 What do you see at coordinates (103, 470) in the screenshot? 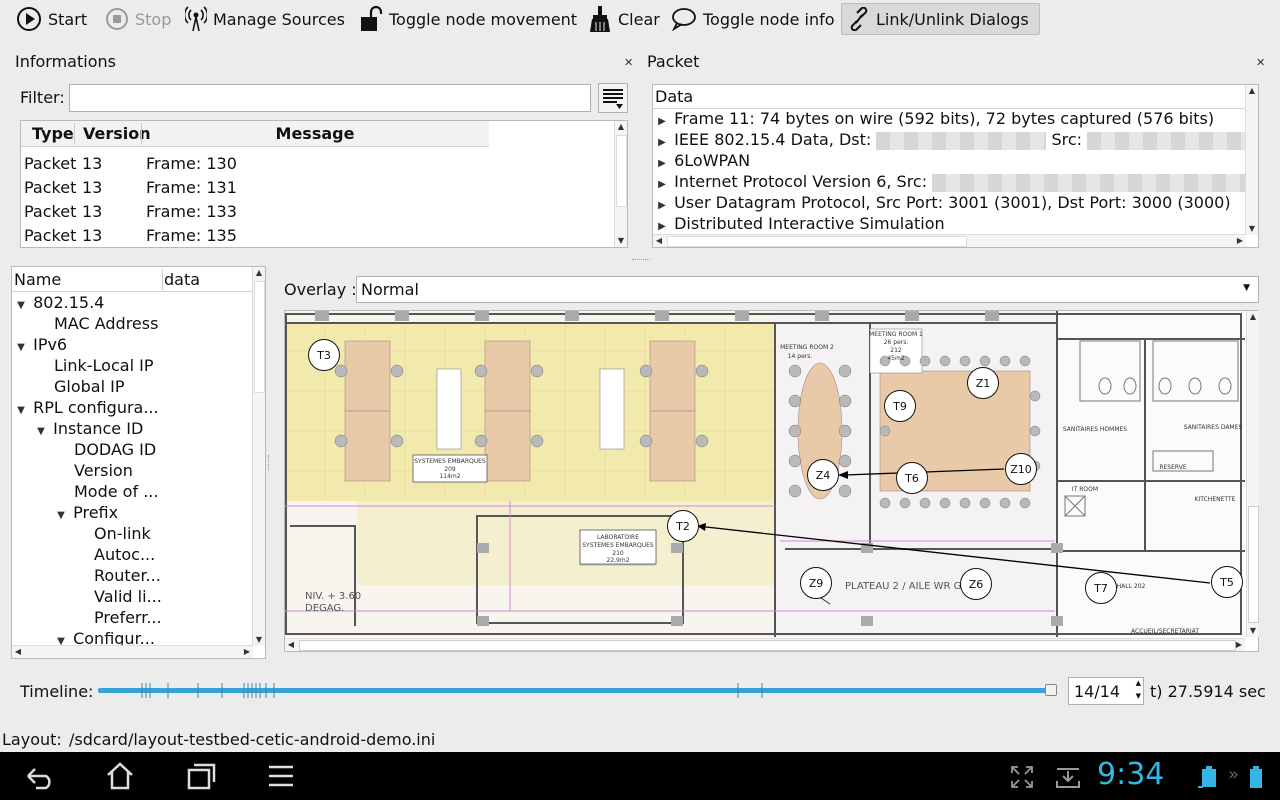
I see `tree-item: Version` at bounding box center [103, 470].